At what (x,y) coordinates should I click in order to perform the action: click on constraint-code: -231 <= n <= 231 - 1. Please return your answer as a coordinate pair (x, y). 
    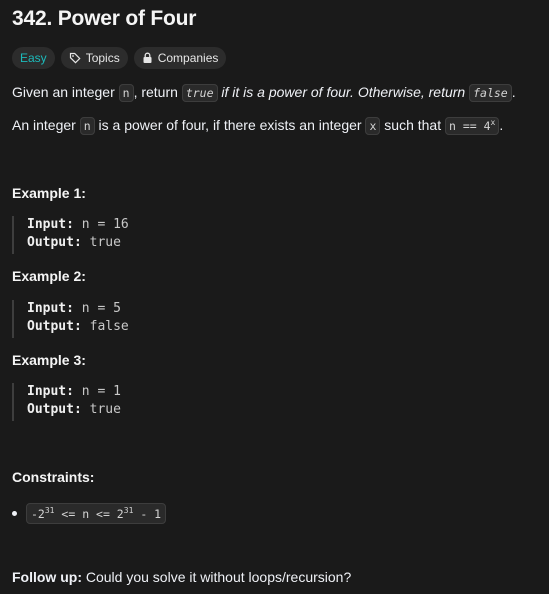
    Looking at the image, I should click on (96, 513).